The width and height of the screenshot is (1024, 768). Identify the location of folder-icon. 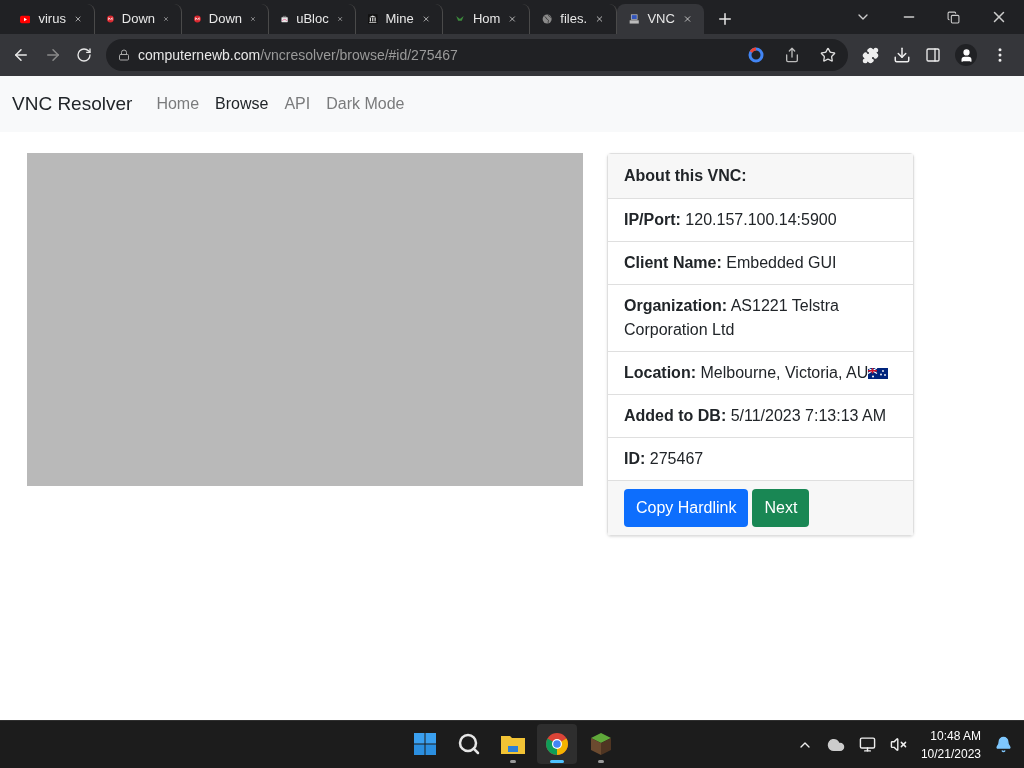
(513, 744).